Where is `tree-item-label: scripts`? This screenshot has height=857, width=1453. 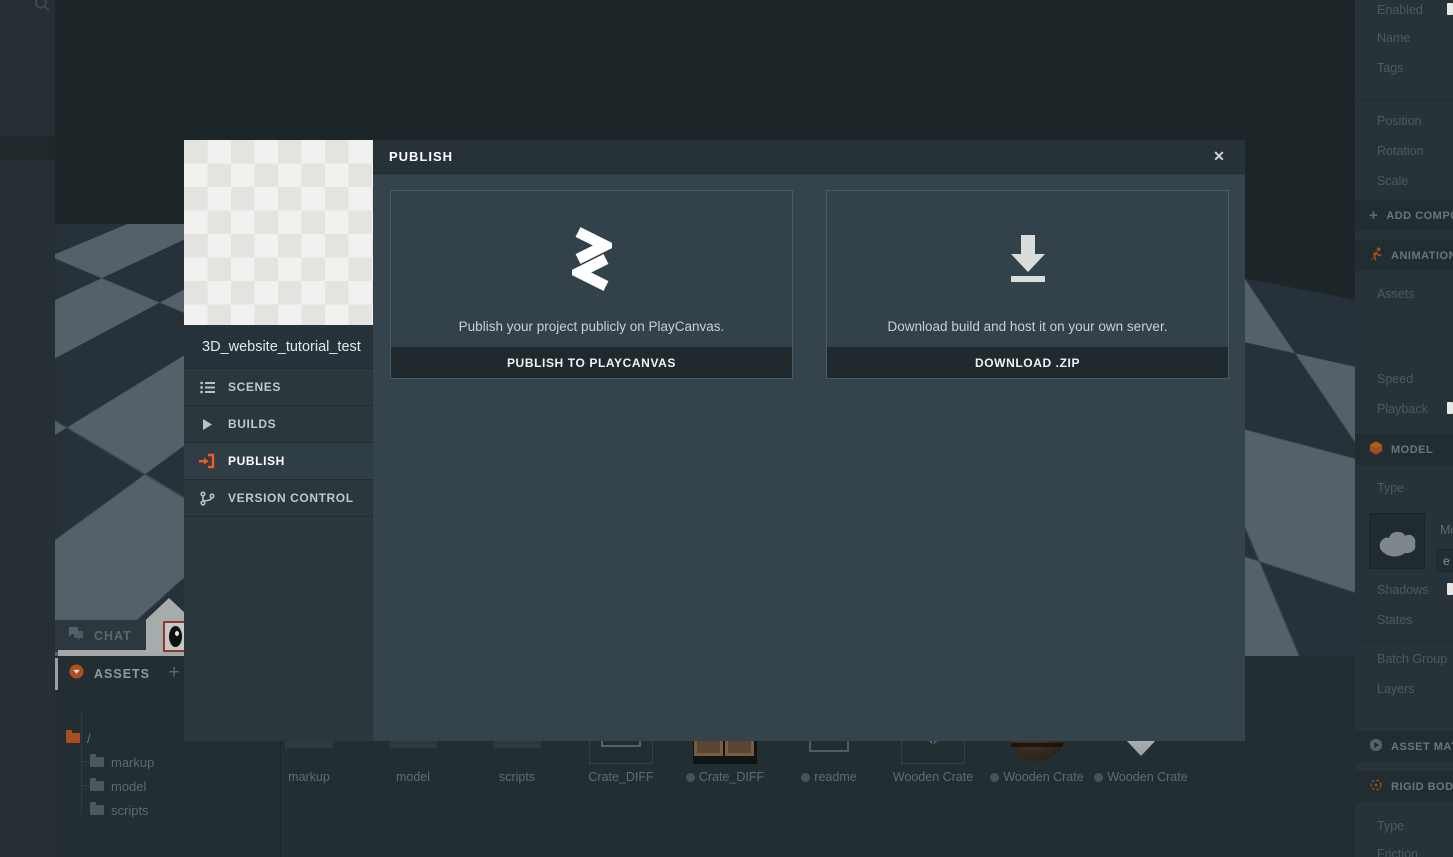 tree-item-label: scripts is located at coordinates (130, 810).